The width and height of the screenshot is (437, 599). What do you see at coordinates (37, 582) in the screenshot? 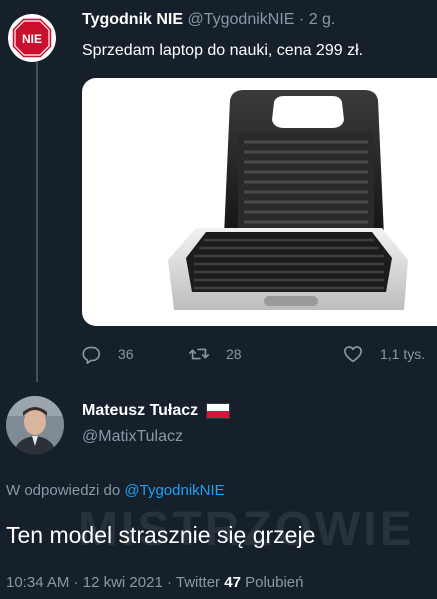
I see `reply-time: 10:34 AM` at bounding box center [37, 582].